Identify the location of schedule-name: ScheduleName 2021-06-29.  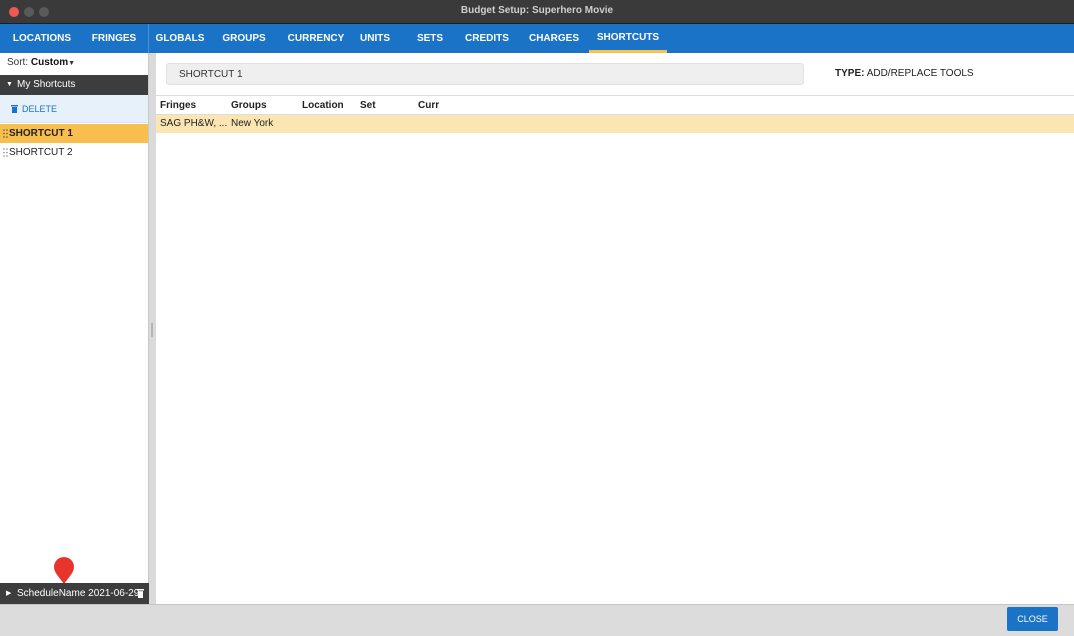
(78, 593).